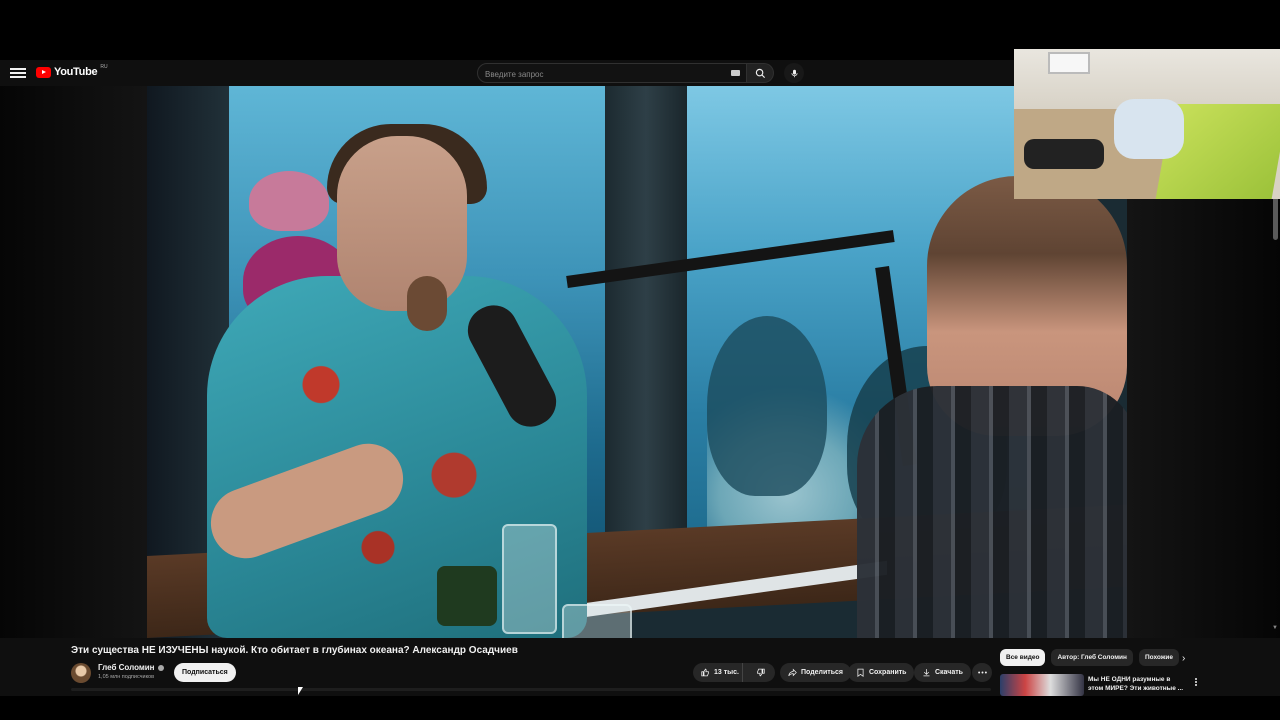  What do you see at coordinates (73, 362) in the screenshot?
I see `ambient-left` at bounding box center [73, 362].